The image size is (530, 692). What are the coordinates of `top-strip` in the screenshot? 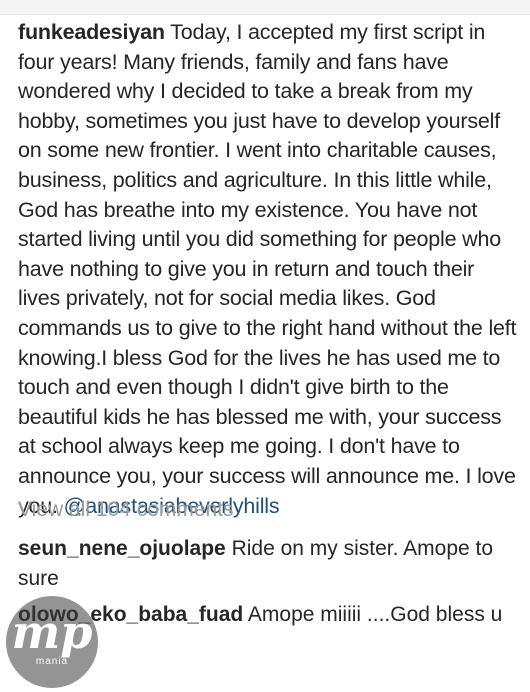 It's located at (265, 7).